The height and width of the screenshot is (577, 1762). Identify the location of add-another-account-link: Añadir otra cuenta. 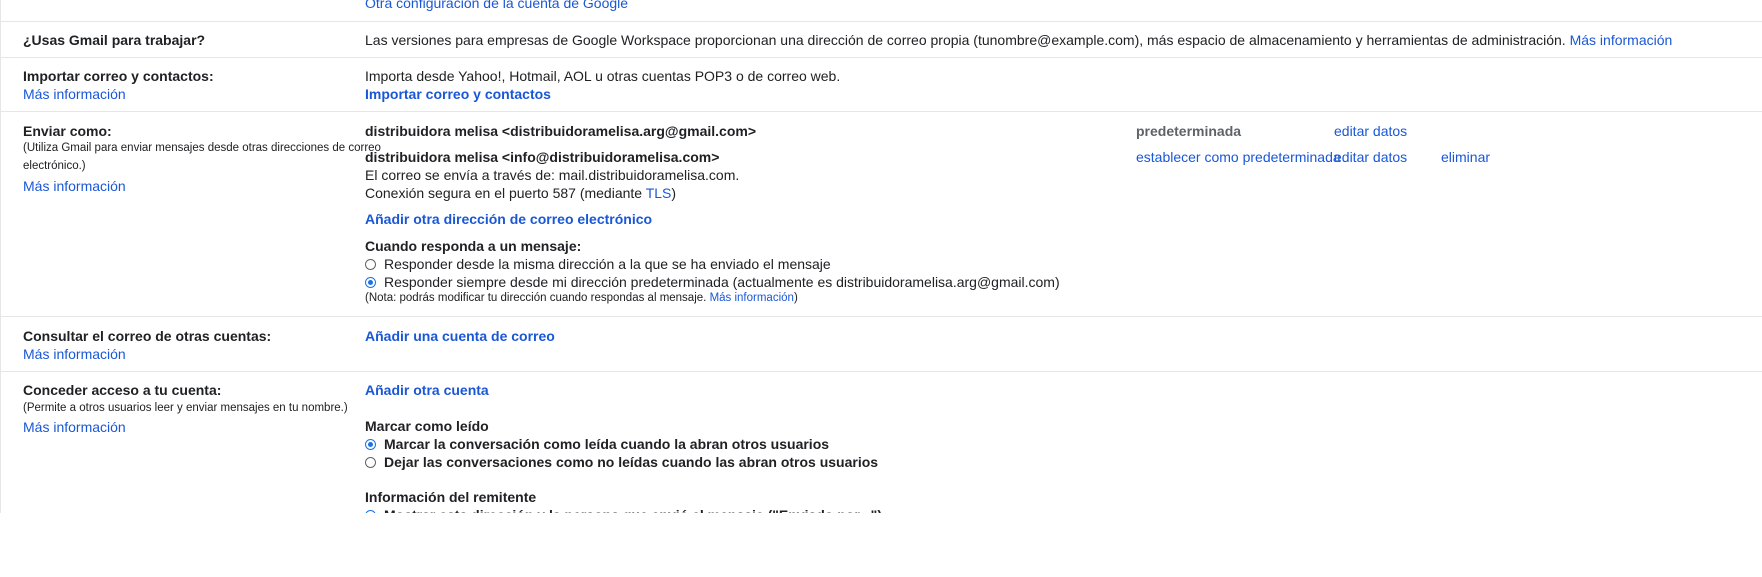
(427, 390).